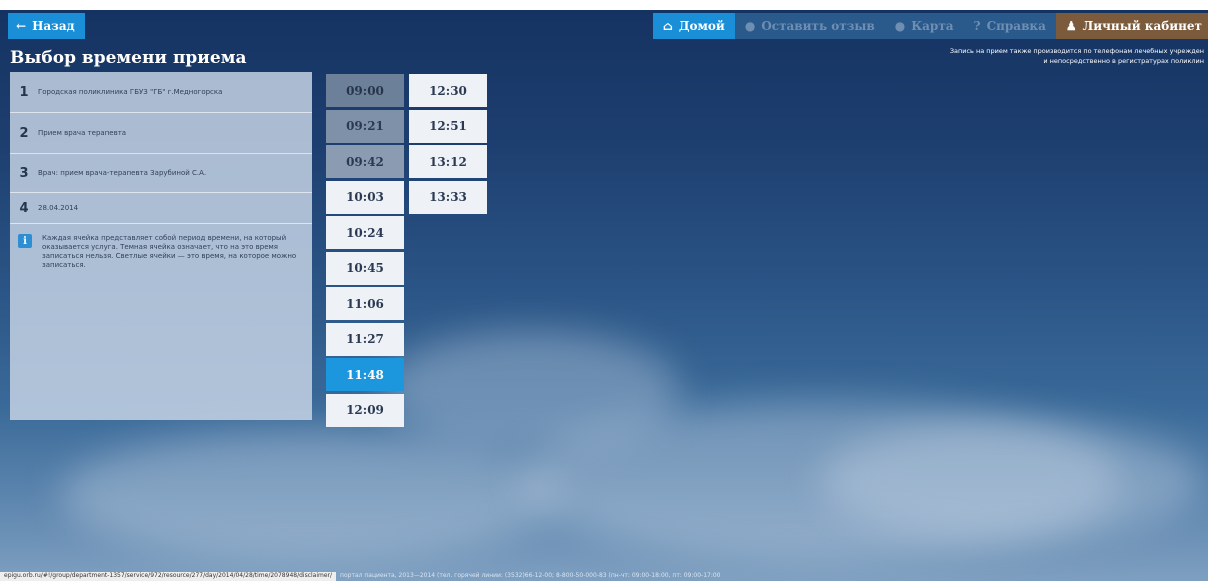 The width and height of the screenshot is (1208, 581). What do you see at coordinates (21, 26) in the screenshot?
I see `arrow-left-icon: ←` at bounding box center [21, 26].